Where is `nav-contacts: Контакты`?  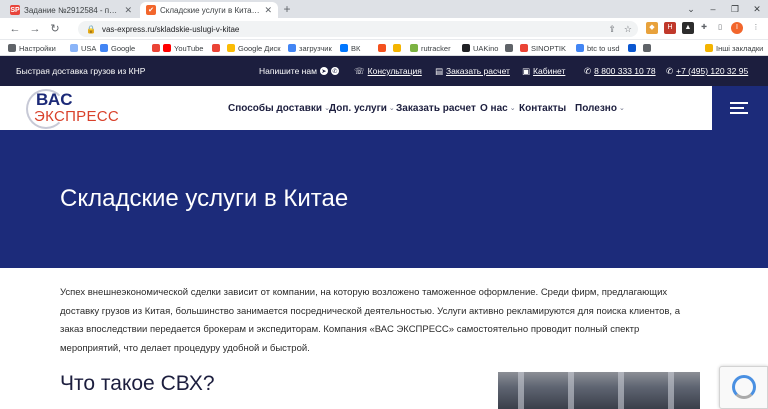 nav-contacts: Контакты is located at coordinates (542, 108).